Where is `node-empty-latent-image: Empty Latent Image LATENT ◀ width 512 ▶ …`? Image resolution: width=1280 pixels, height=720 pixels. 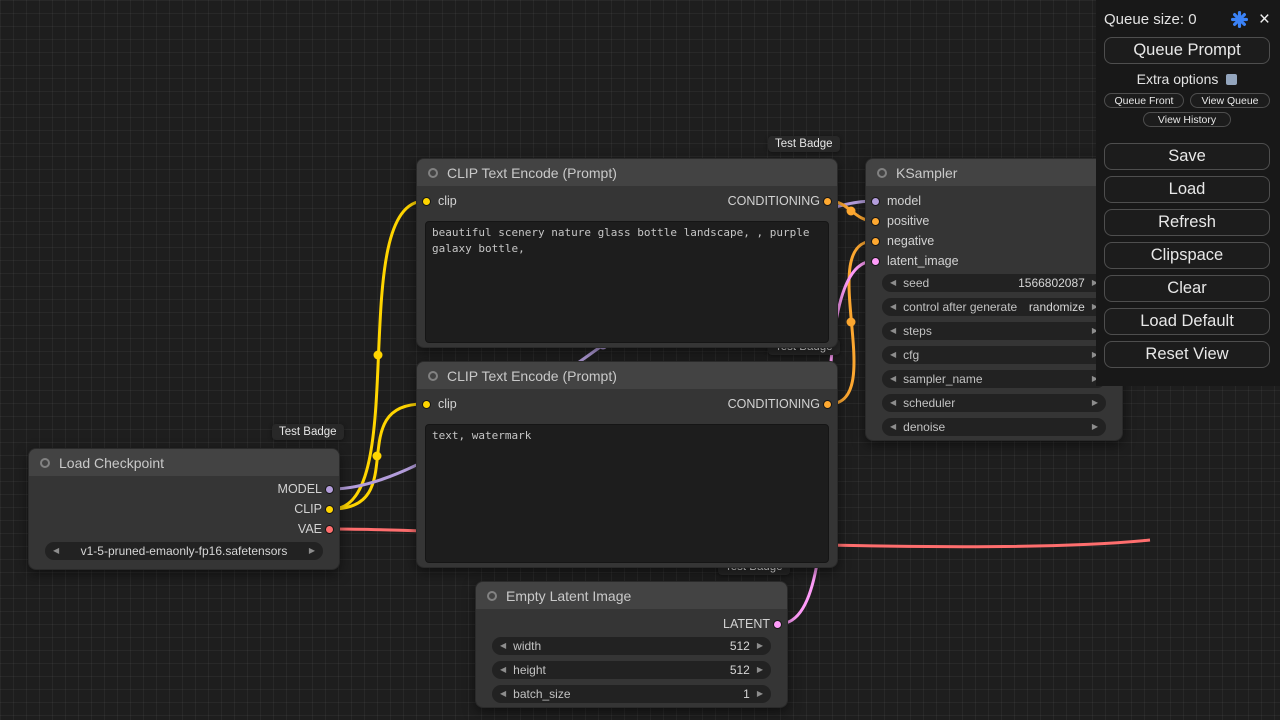
node-empty-latent-image: Empty Latent Image LATENT ◀ width 512 ▶ … is located at coordinates (631, 644).